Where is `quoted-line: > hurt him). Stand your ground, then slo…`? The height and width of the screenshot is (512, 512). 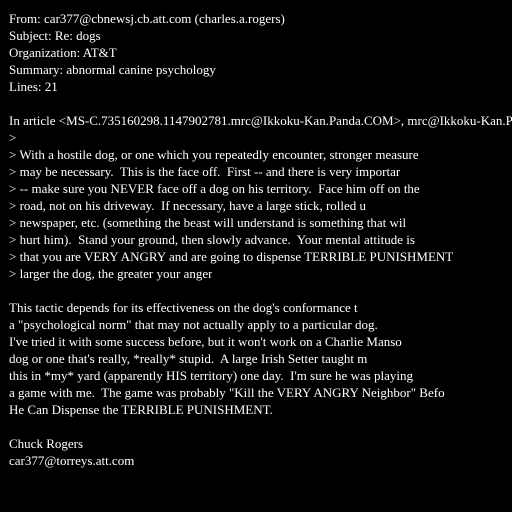
quoted-line: > hurt him). Stand your ground, then slo… is located at coordinates (212, 239).